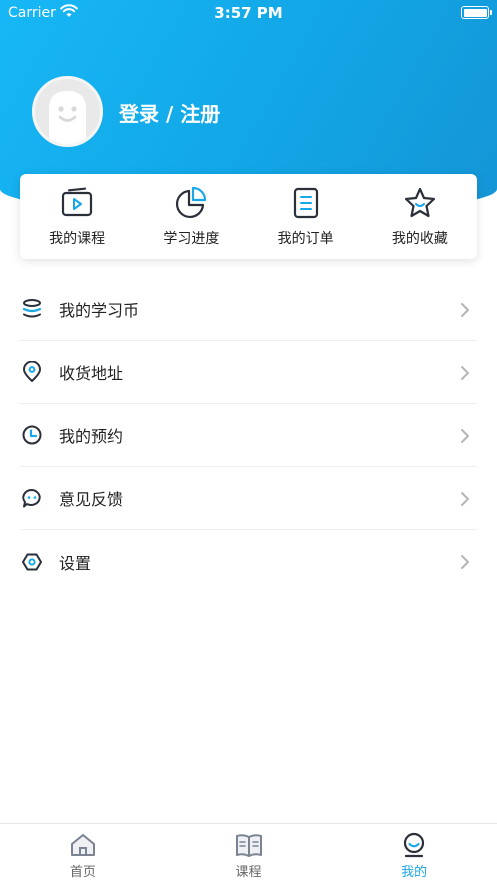  What do you see at coordinates (248, 309) in the screenshot?
I see `menu-item-coins: 我的学习币` at bounding box center [248, 309].